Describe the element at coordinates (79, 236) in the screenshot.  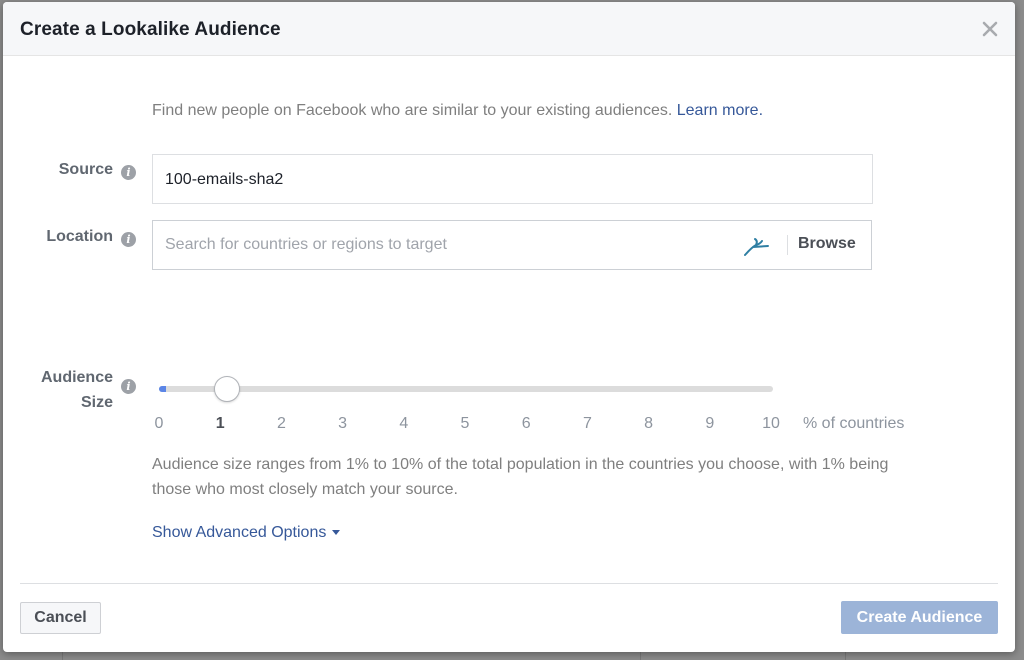
I see `location-label: Location` at that location.